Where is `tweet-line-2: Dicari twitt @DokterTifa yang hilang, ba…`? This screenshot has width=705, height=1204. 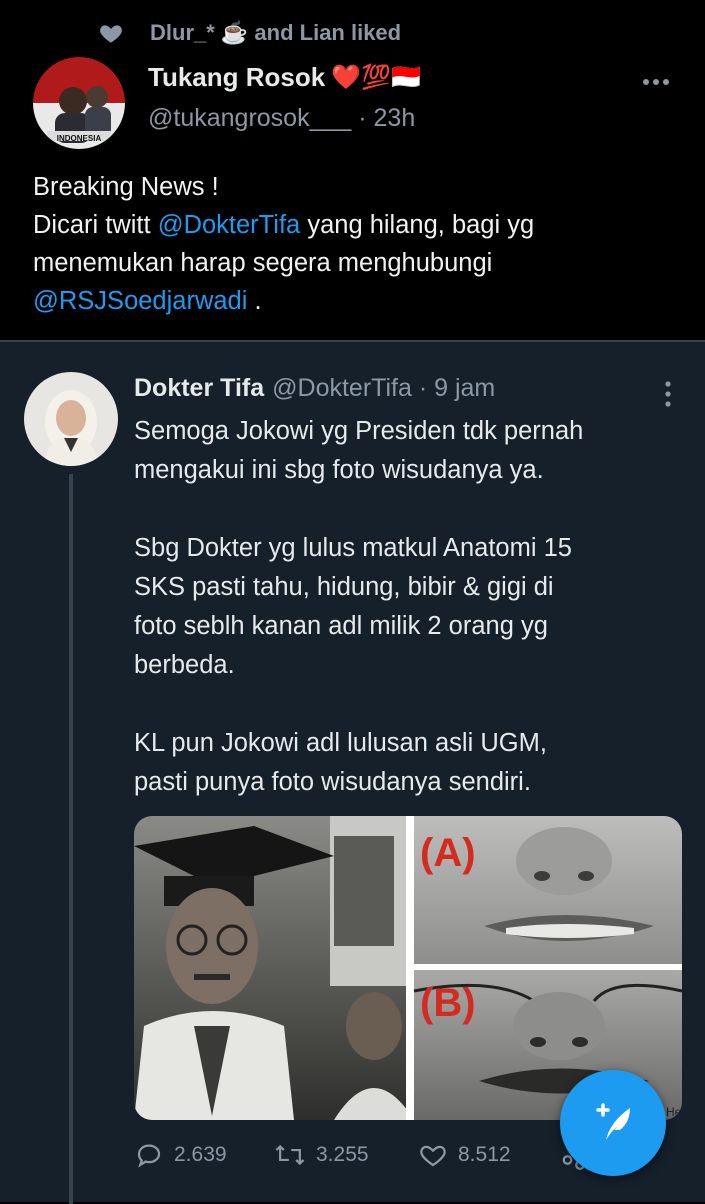 tweet-line-2: Dicari twitt @DokterTifa yang hilang, ba… is located at coordinates (353, 225).